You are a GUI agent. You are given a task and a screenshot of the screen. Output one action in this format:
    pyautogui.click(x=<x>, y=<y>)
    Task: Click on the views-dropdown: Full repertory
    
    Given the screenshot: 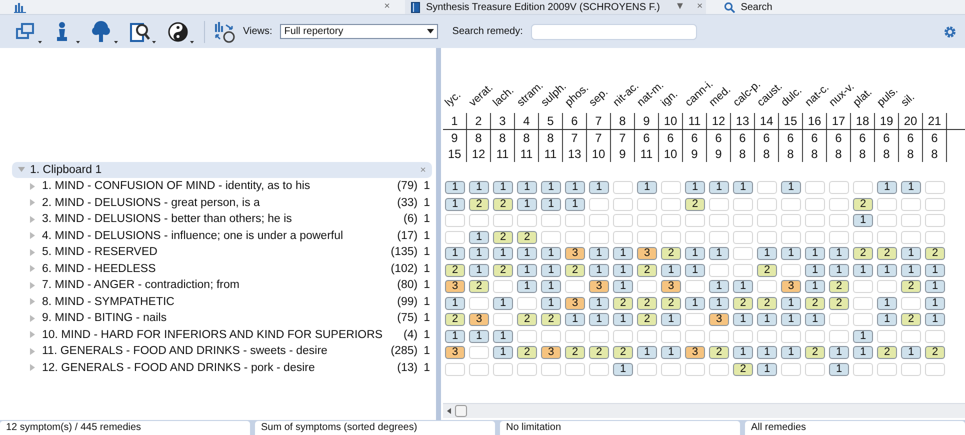 What is the action you would take?
    pyautogui.click(x=359, y=31)
    